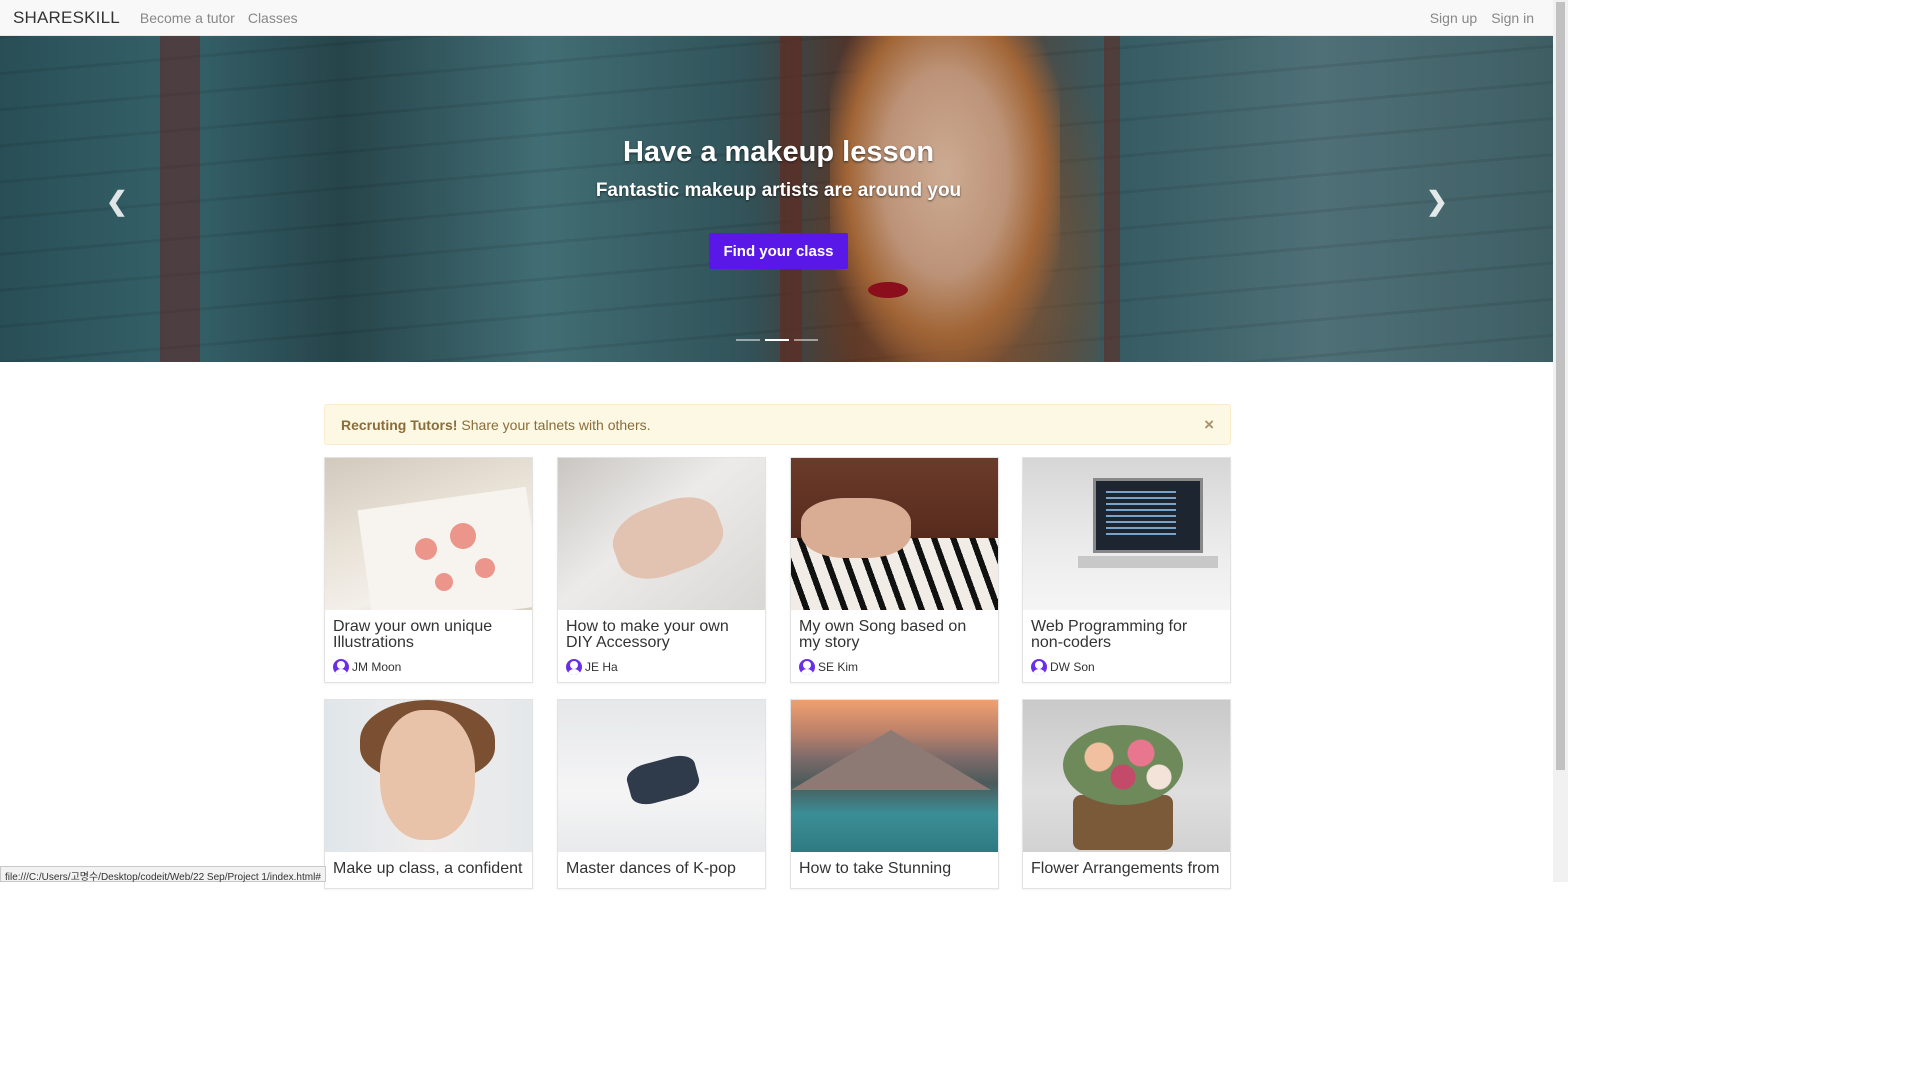 The image size is (1920, 1080). Describe the element at coordinates (1126, 663) in the screenshot. I see `card-author: DW Son` at that location.